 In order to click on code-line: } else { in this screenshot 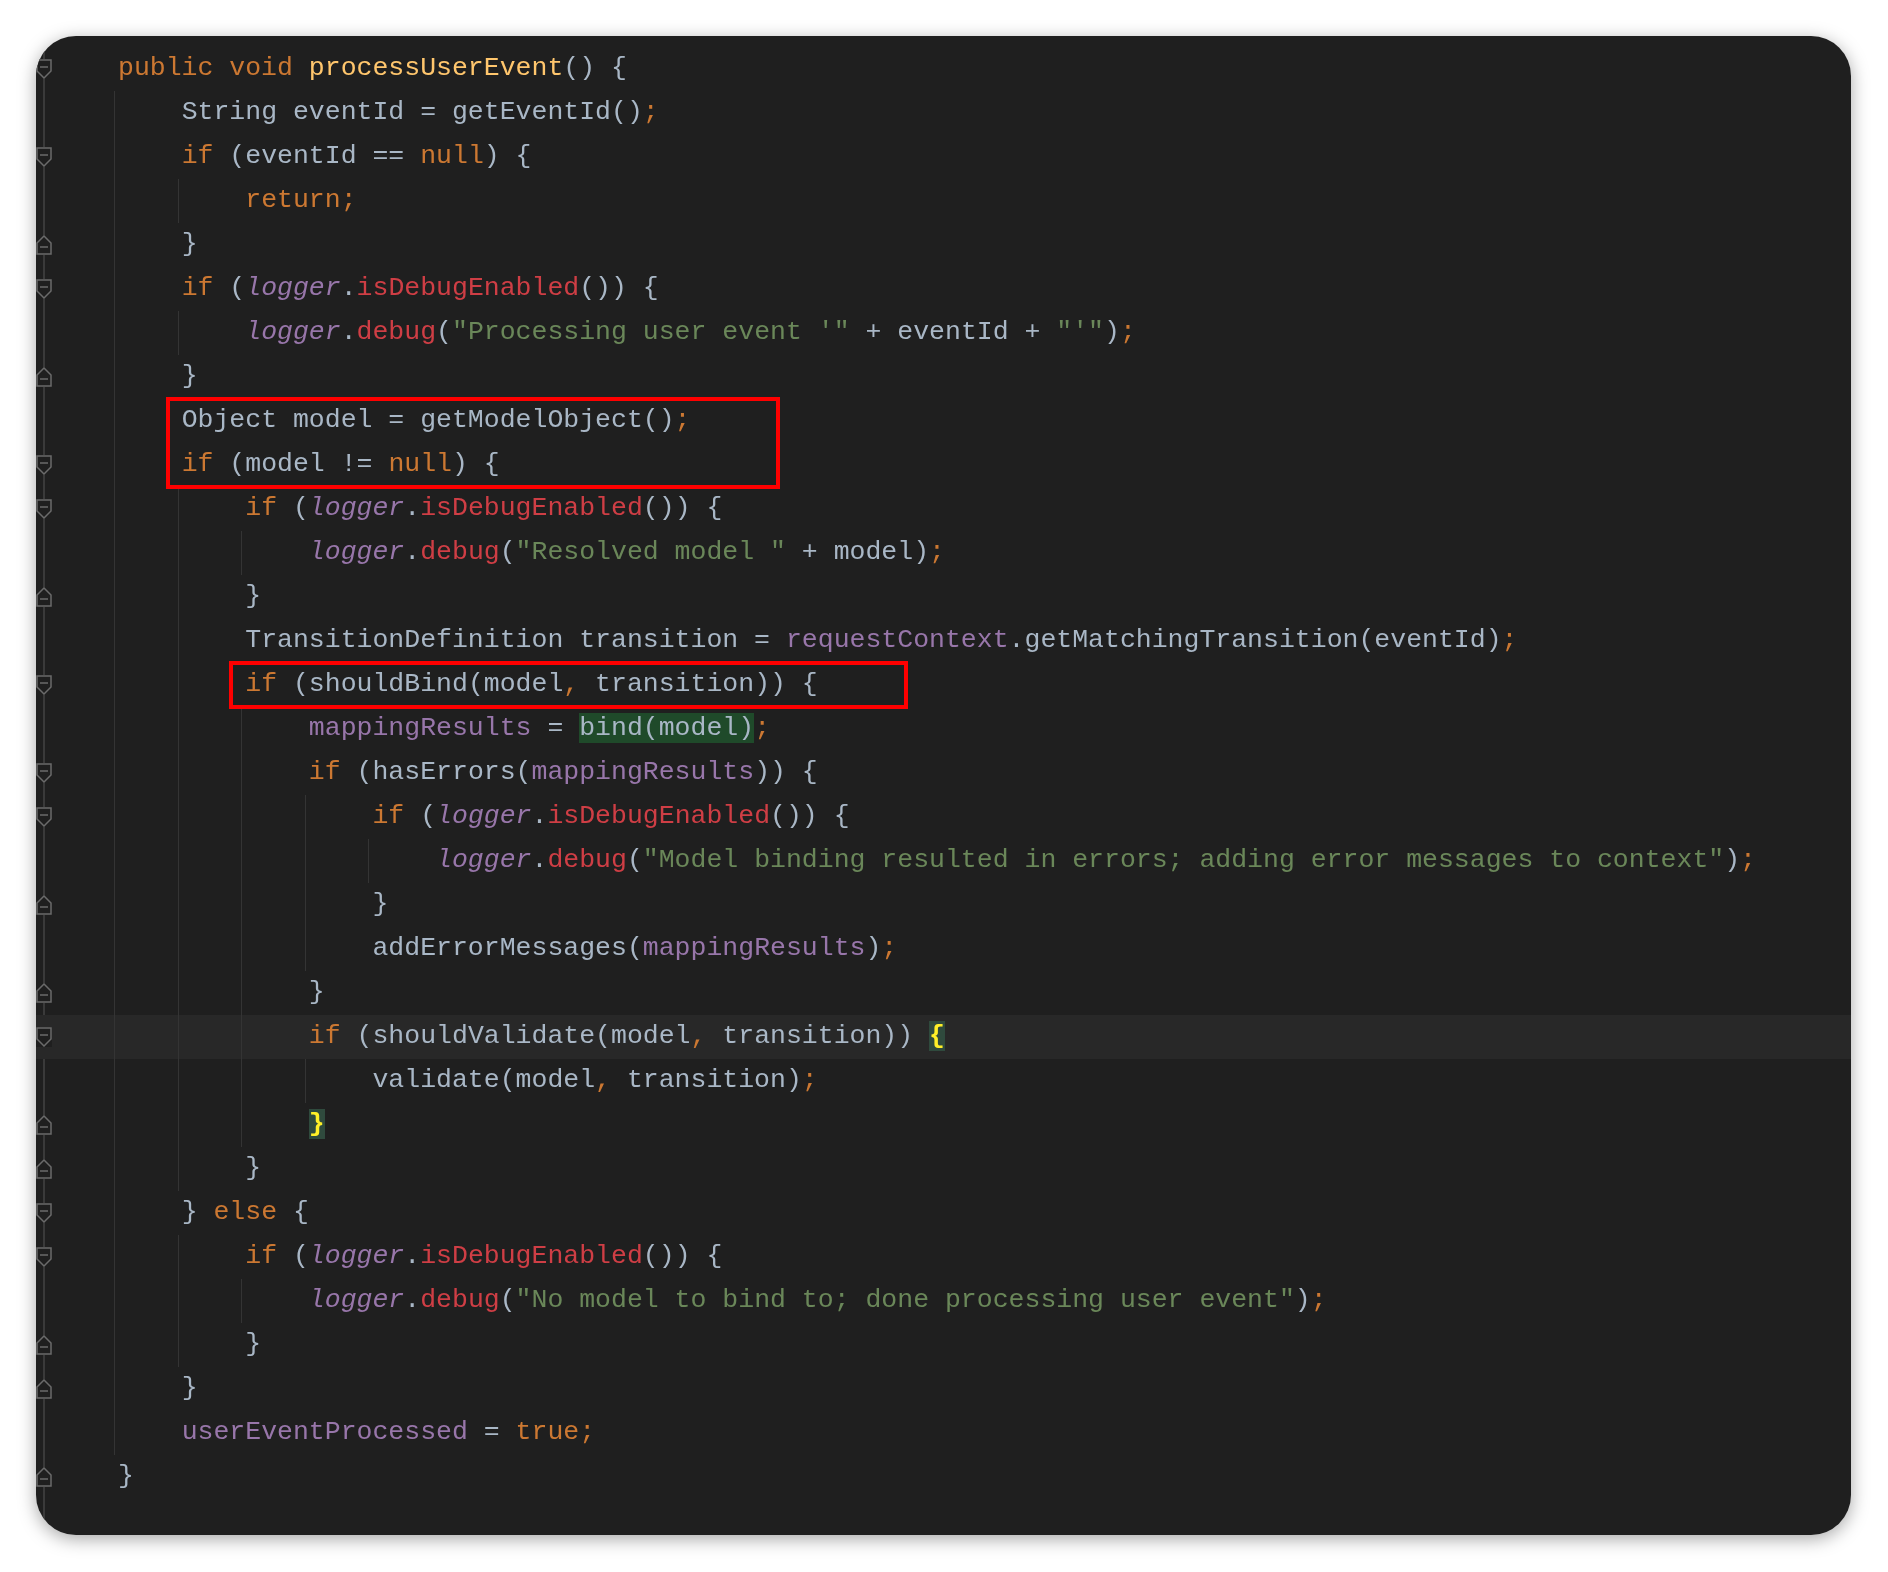, I will do `click(245, 1213)`.